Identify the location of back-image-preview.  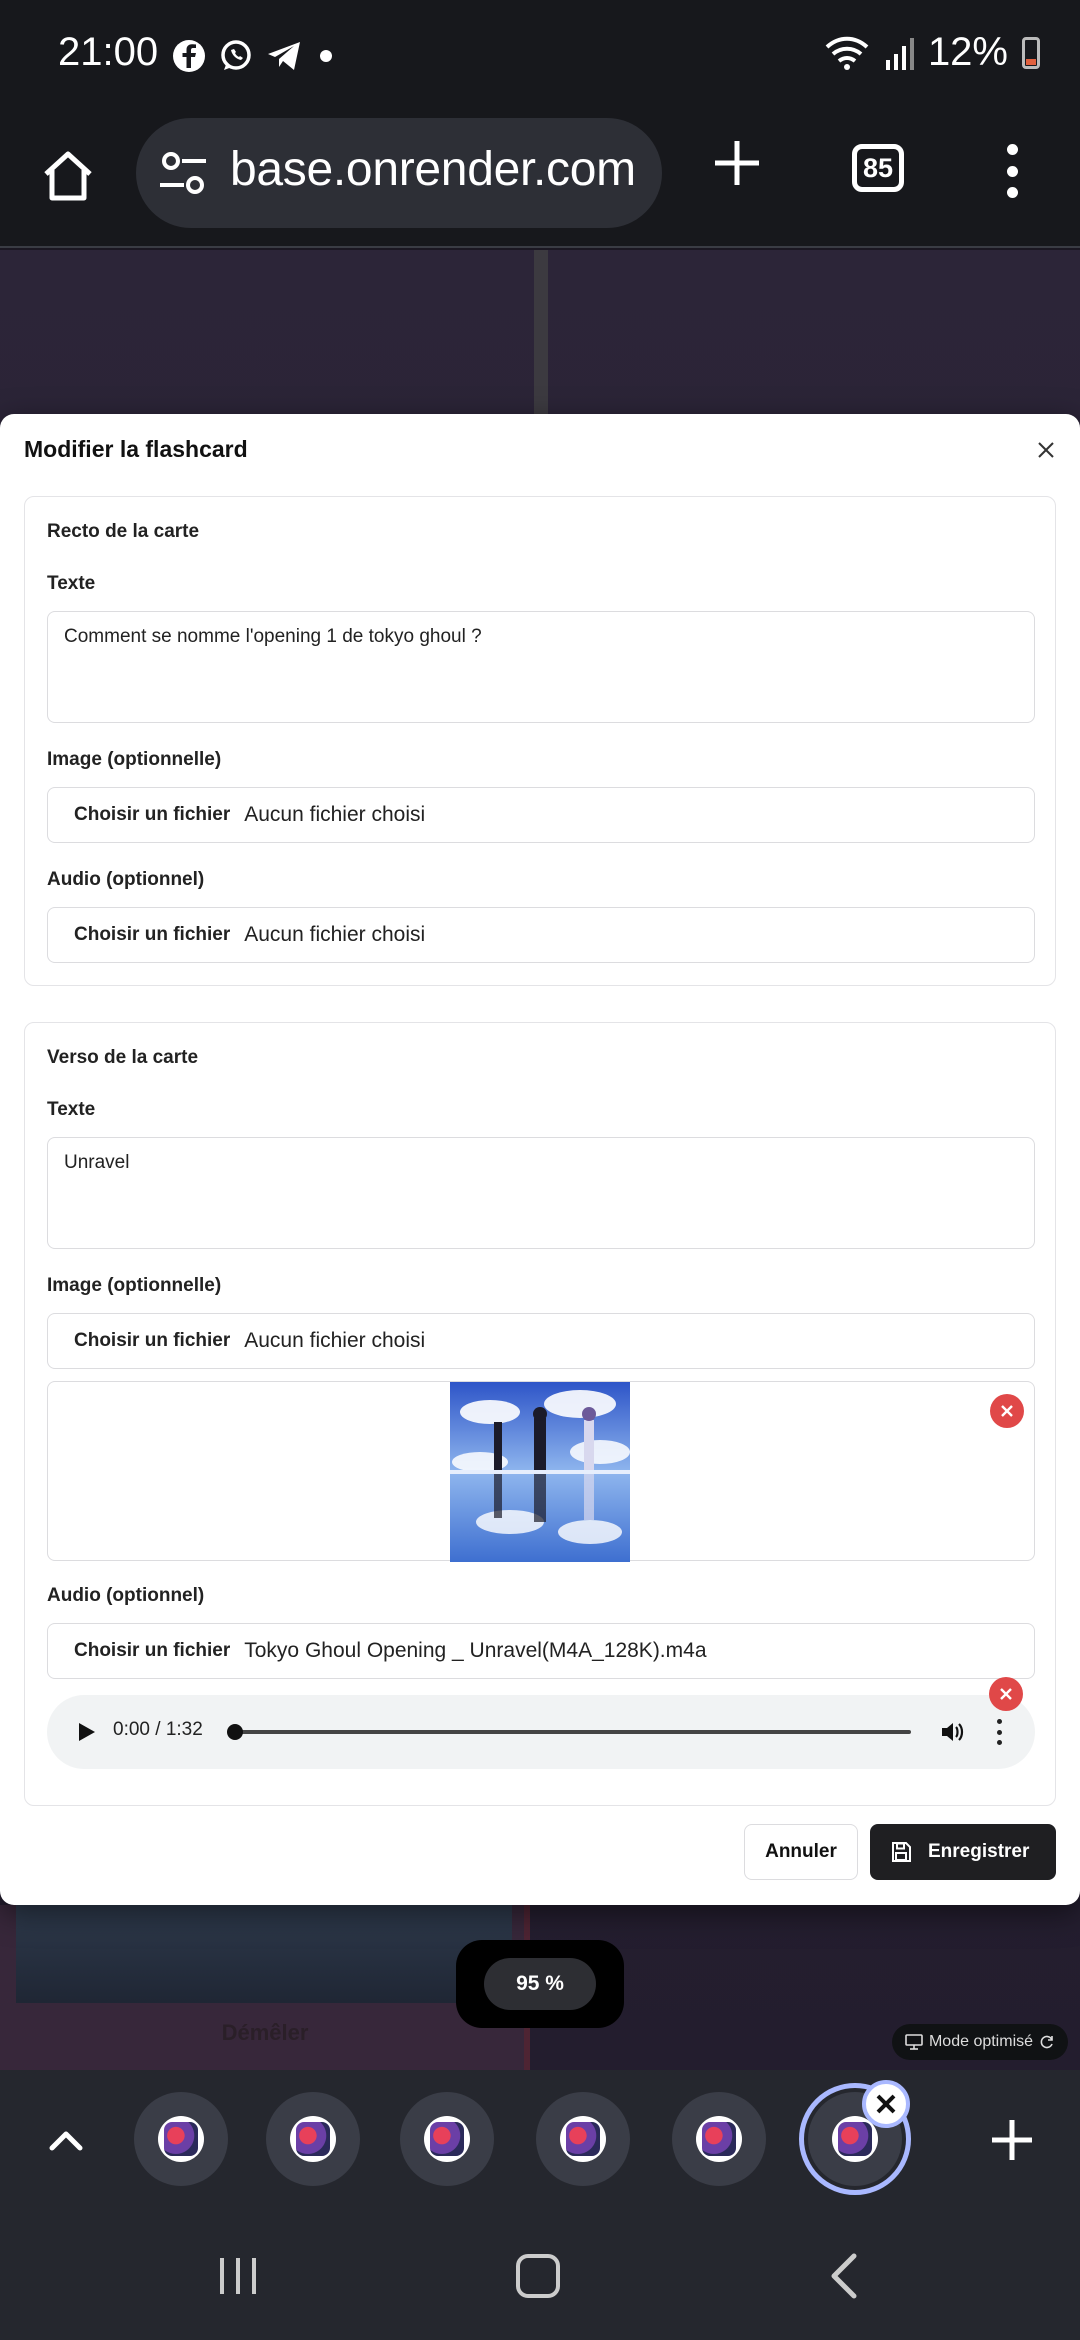
(541, 1471).